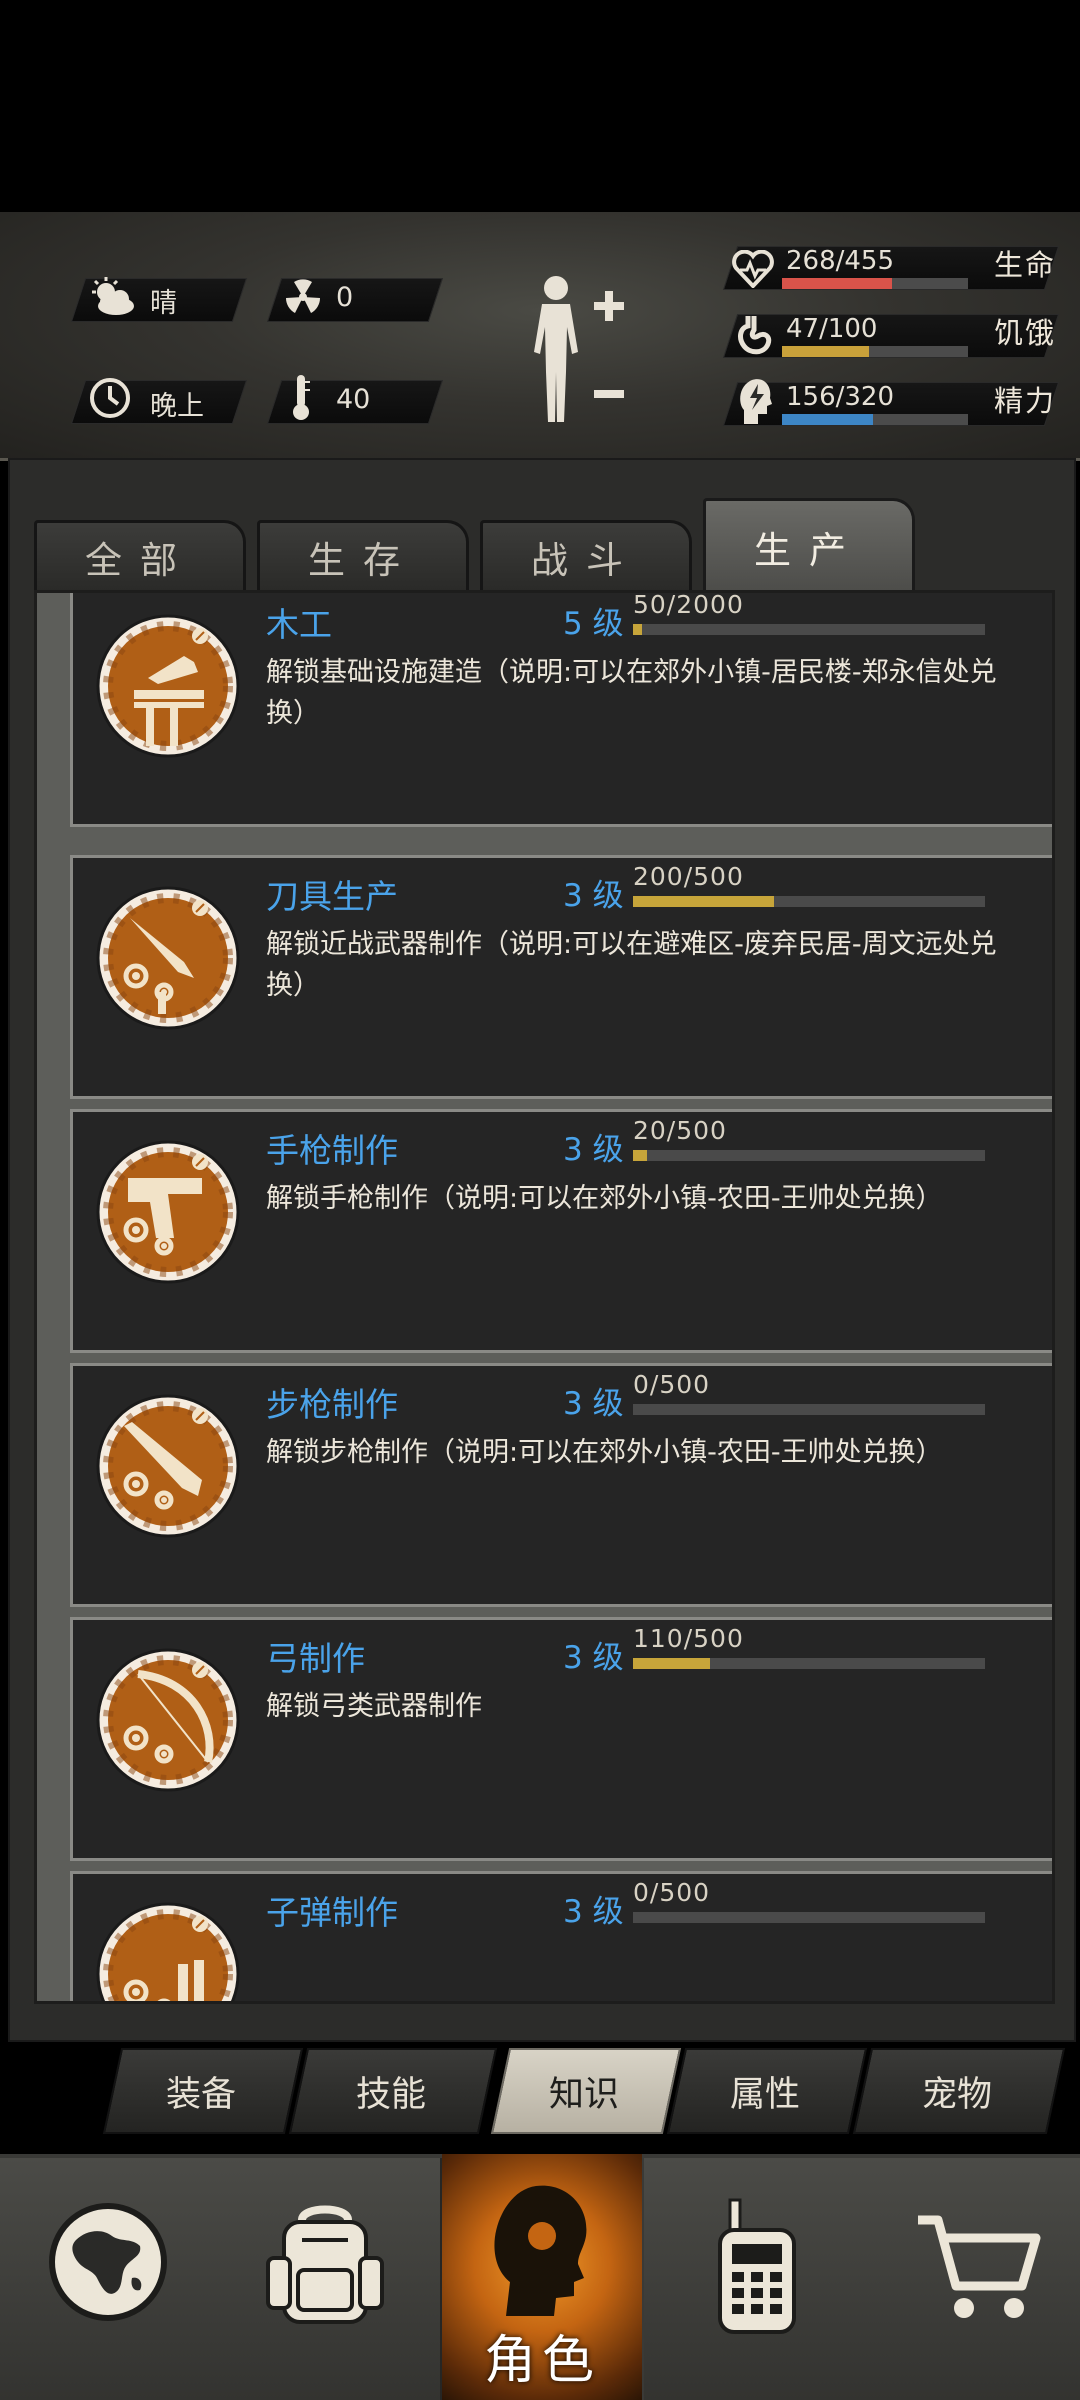 This screenshot has height=2400, width=1080. What do you see at coordinates (561, 1231) in the screenshot?
I see `skill-card: 手枪制作 3 级 20/500 解锁手枪制作（说明:可以在郊外小镇-农田-王帅处兑换）` at bounding box center [561, 1231].